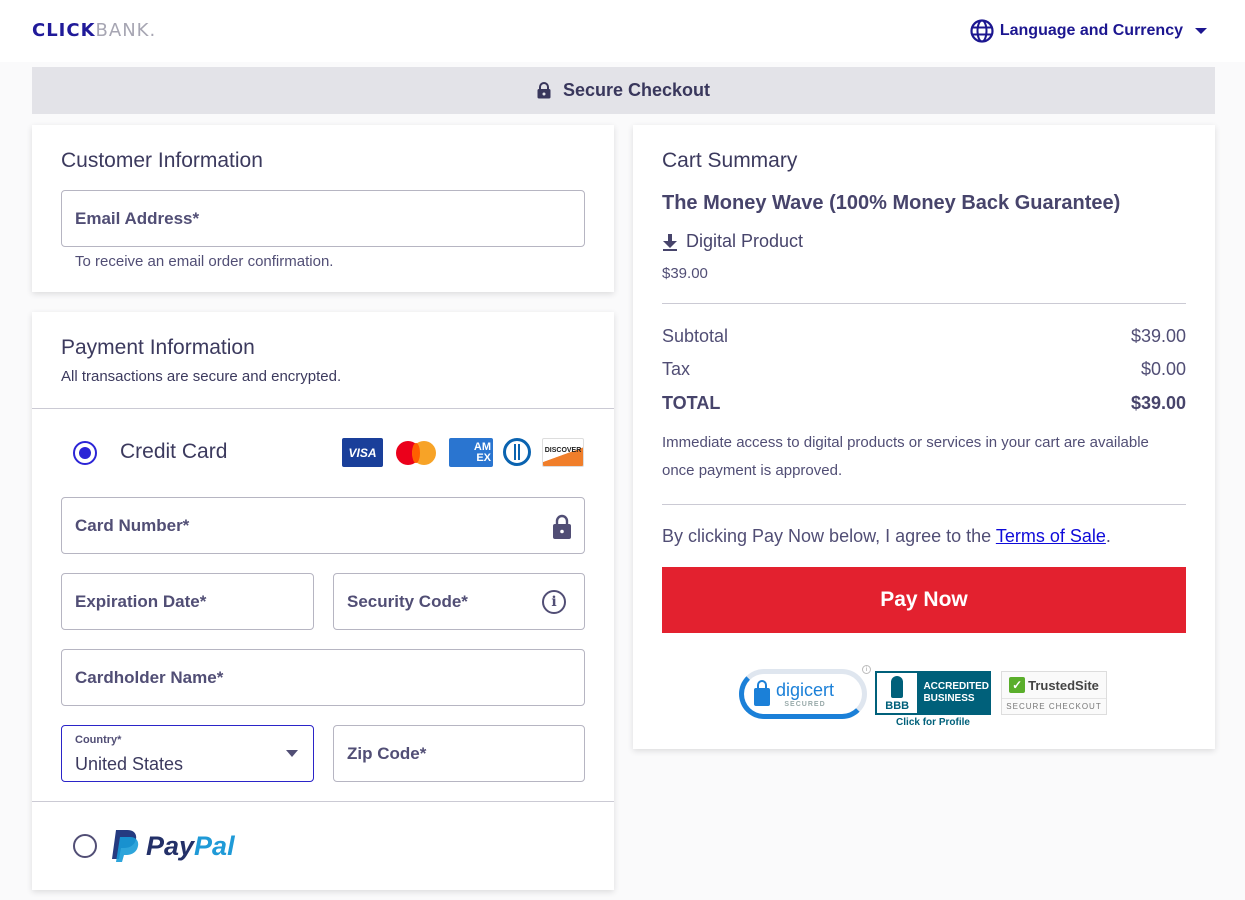  What do you see at coordinates (187, 753) in the screenshot?
I see `country-select: Country* United States` at bounding box center [187, 753].